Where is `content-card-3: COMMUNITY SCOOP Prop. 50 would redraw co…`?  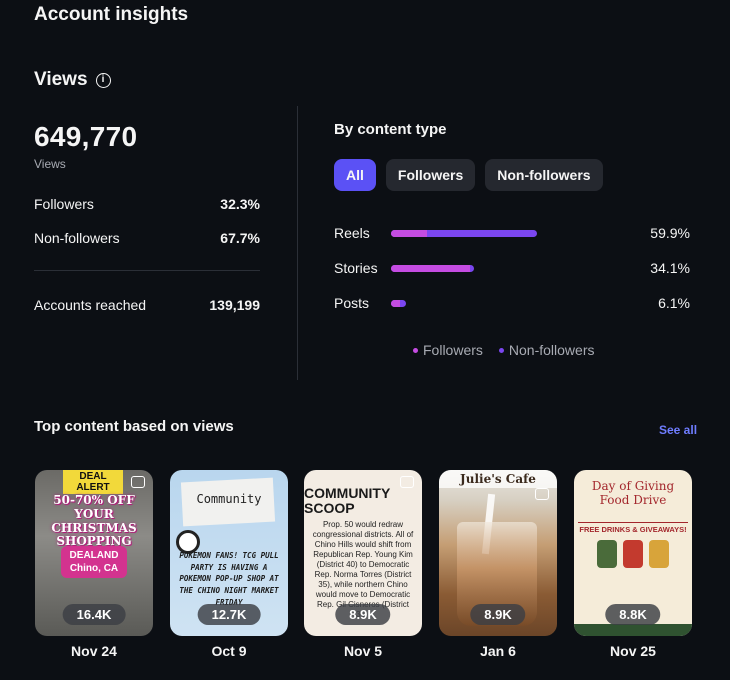 content-card-3: COMMUNITY SCOOP Prop. 50 would redraw co… is located at coordinates (363, 553).